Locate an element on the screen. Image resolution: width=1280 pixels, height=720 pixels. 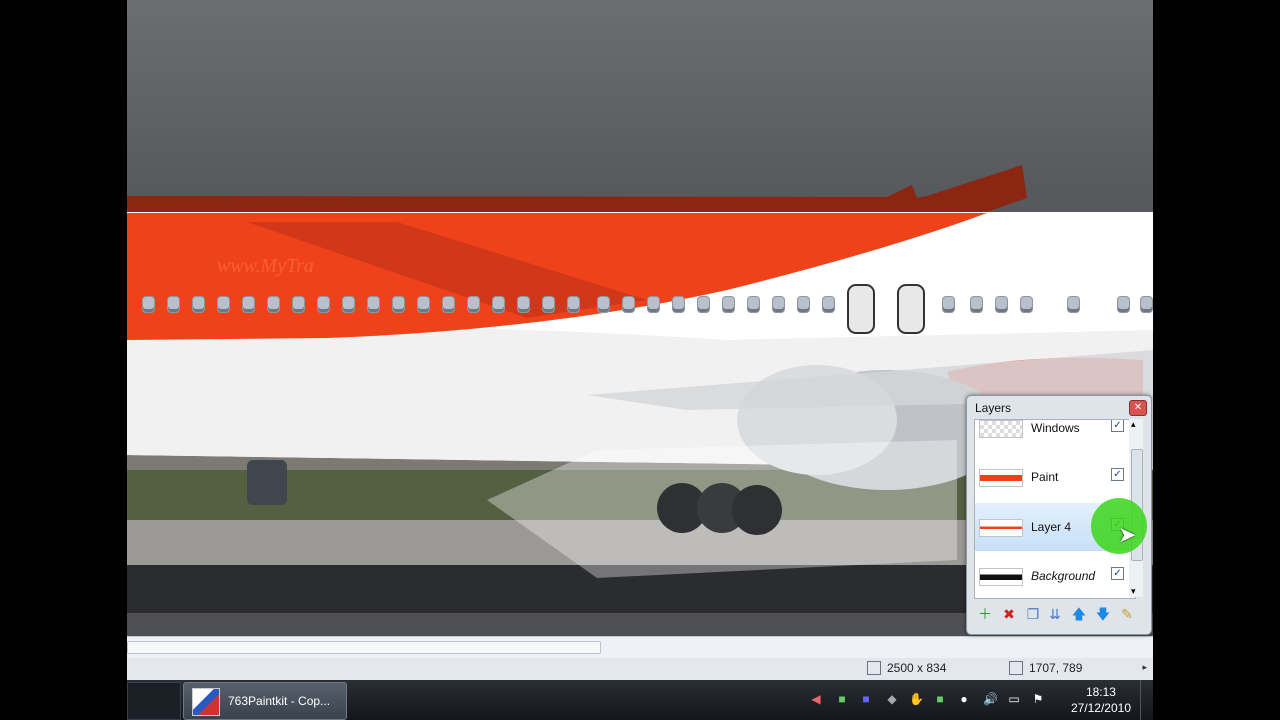
website-watermark-text: www.MyTra is located at coordinates (265, 266).